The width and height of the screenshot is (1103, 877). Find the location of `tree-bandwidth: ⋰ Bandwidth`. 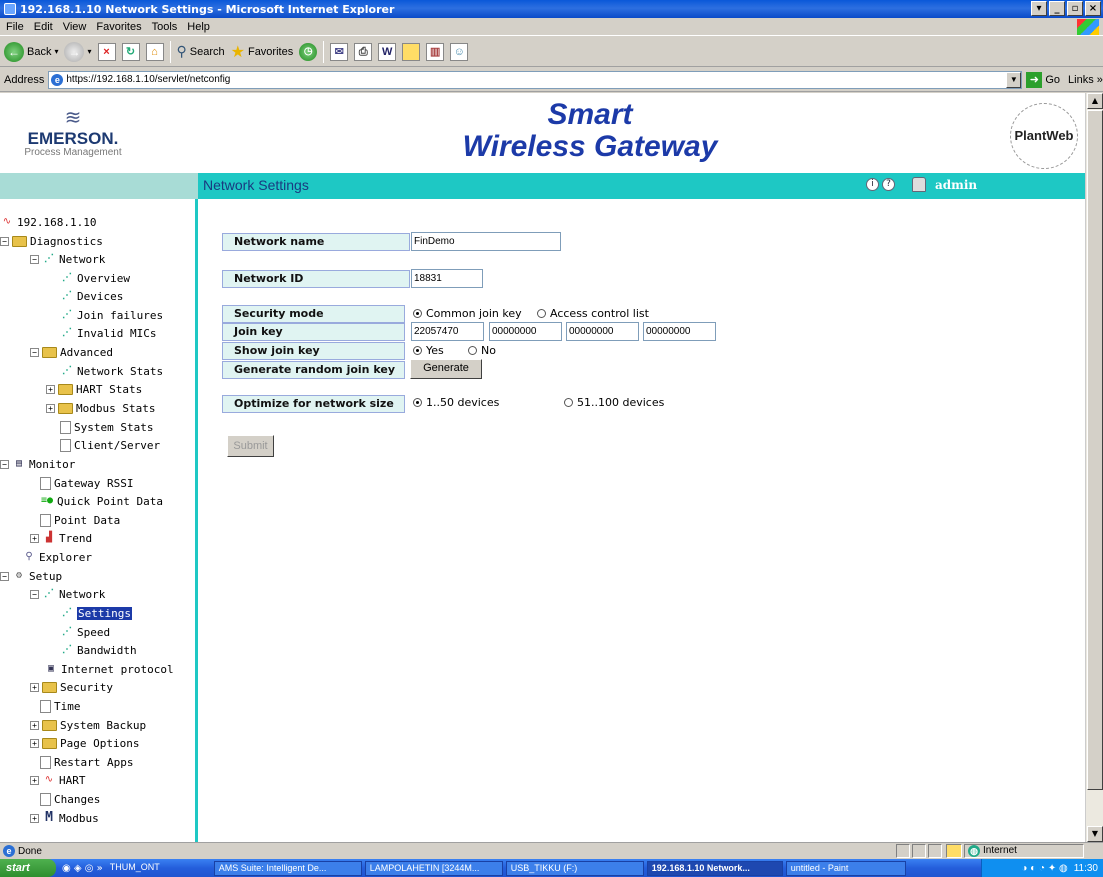

tree-bandwidth: ⋰ Bandwidth is located at coordinates (98, 650).